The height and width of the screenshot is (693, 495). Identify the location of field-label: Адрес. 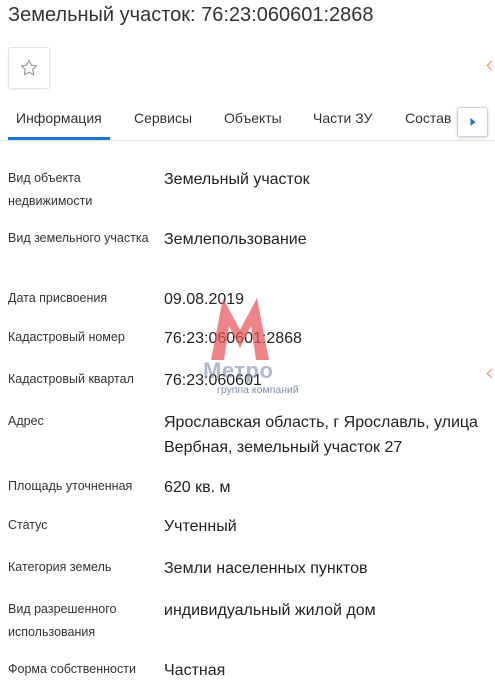
(26, 421).